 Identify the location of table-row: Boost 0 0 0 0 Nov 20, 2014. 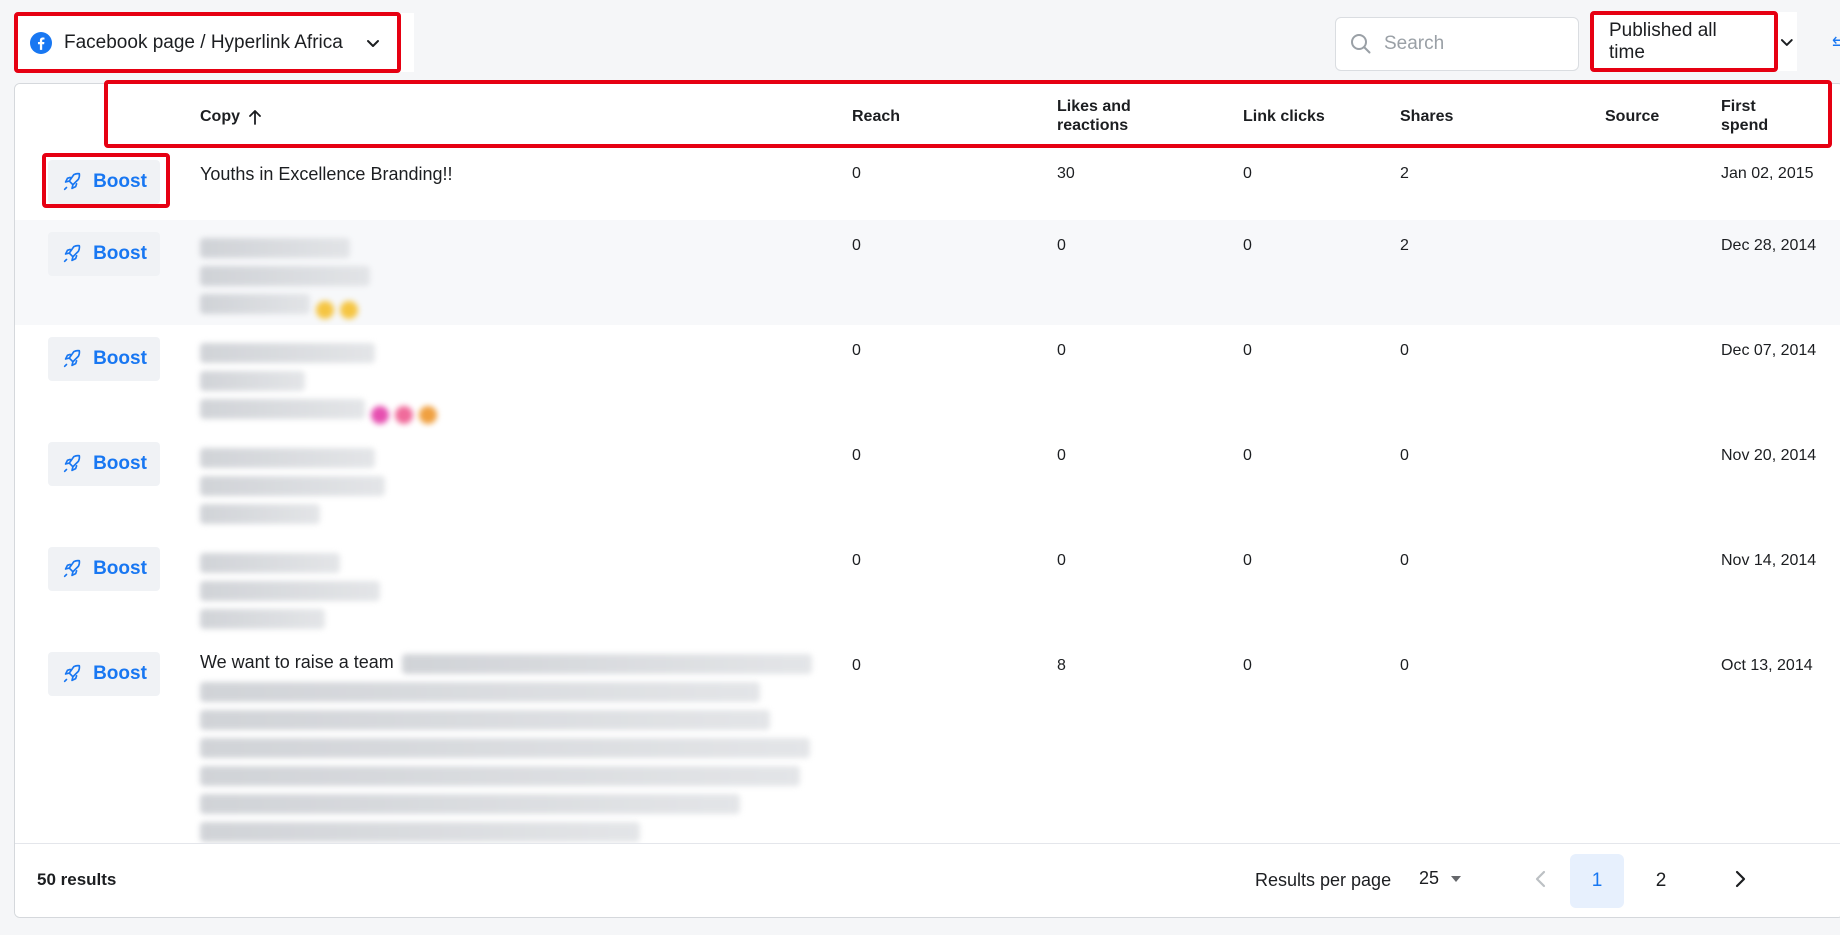
(927, 483).